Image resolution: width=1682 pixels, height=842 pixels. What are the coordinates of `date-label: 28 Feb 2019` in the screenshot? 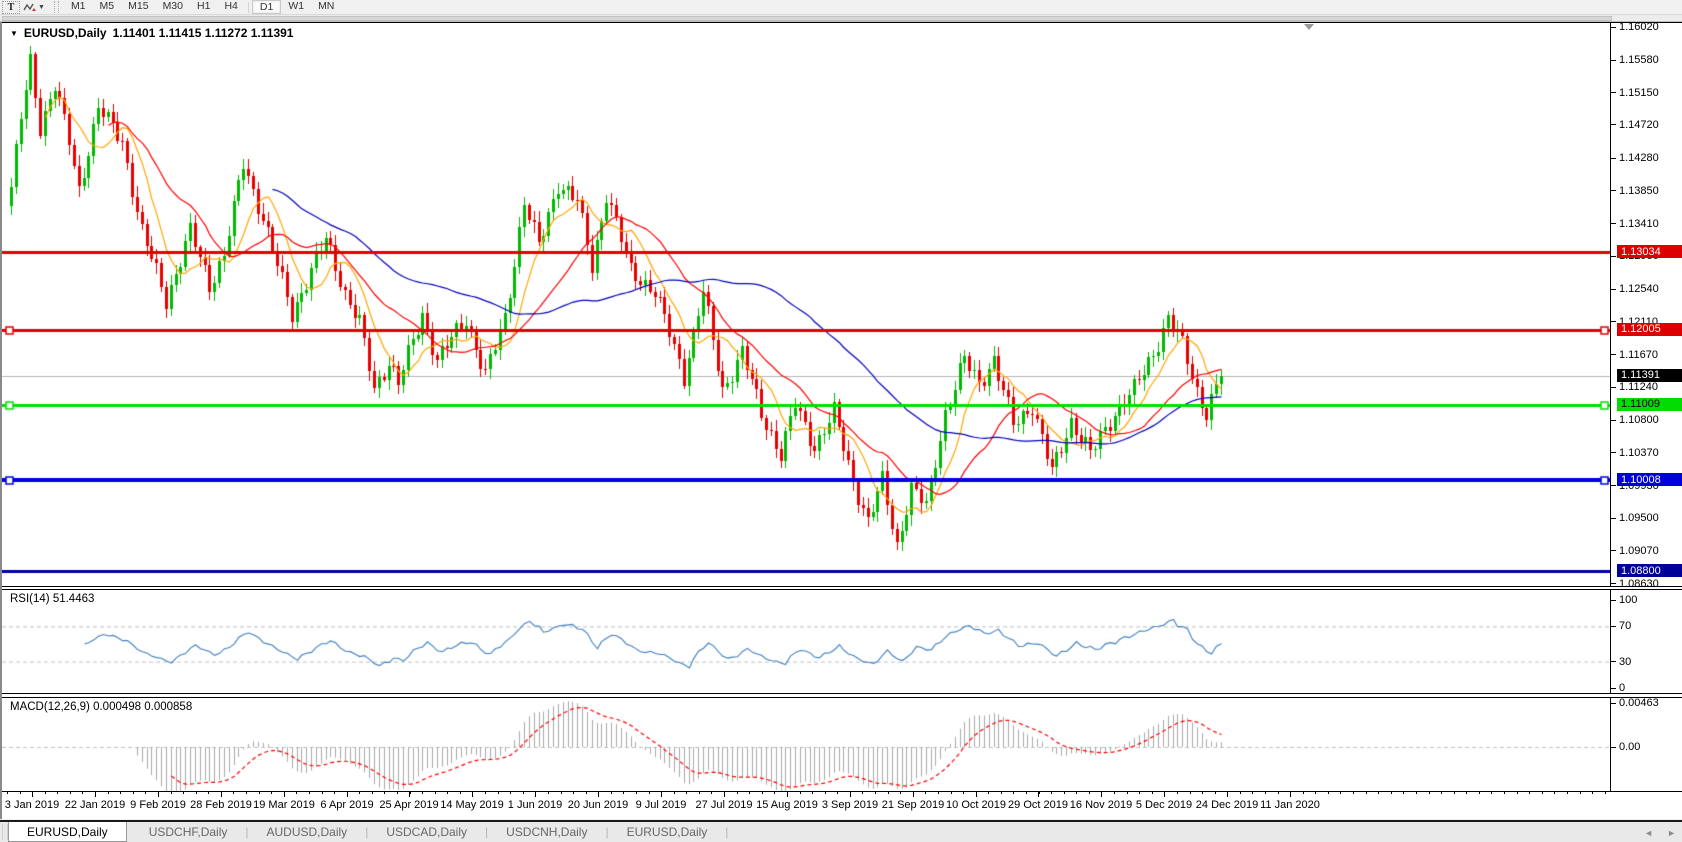 It's located at (221, 805).